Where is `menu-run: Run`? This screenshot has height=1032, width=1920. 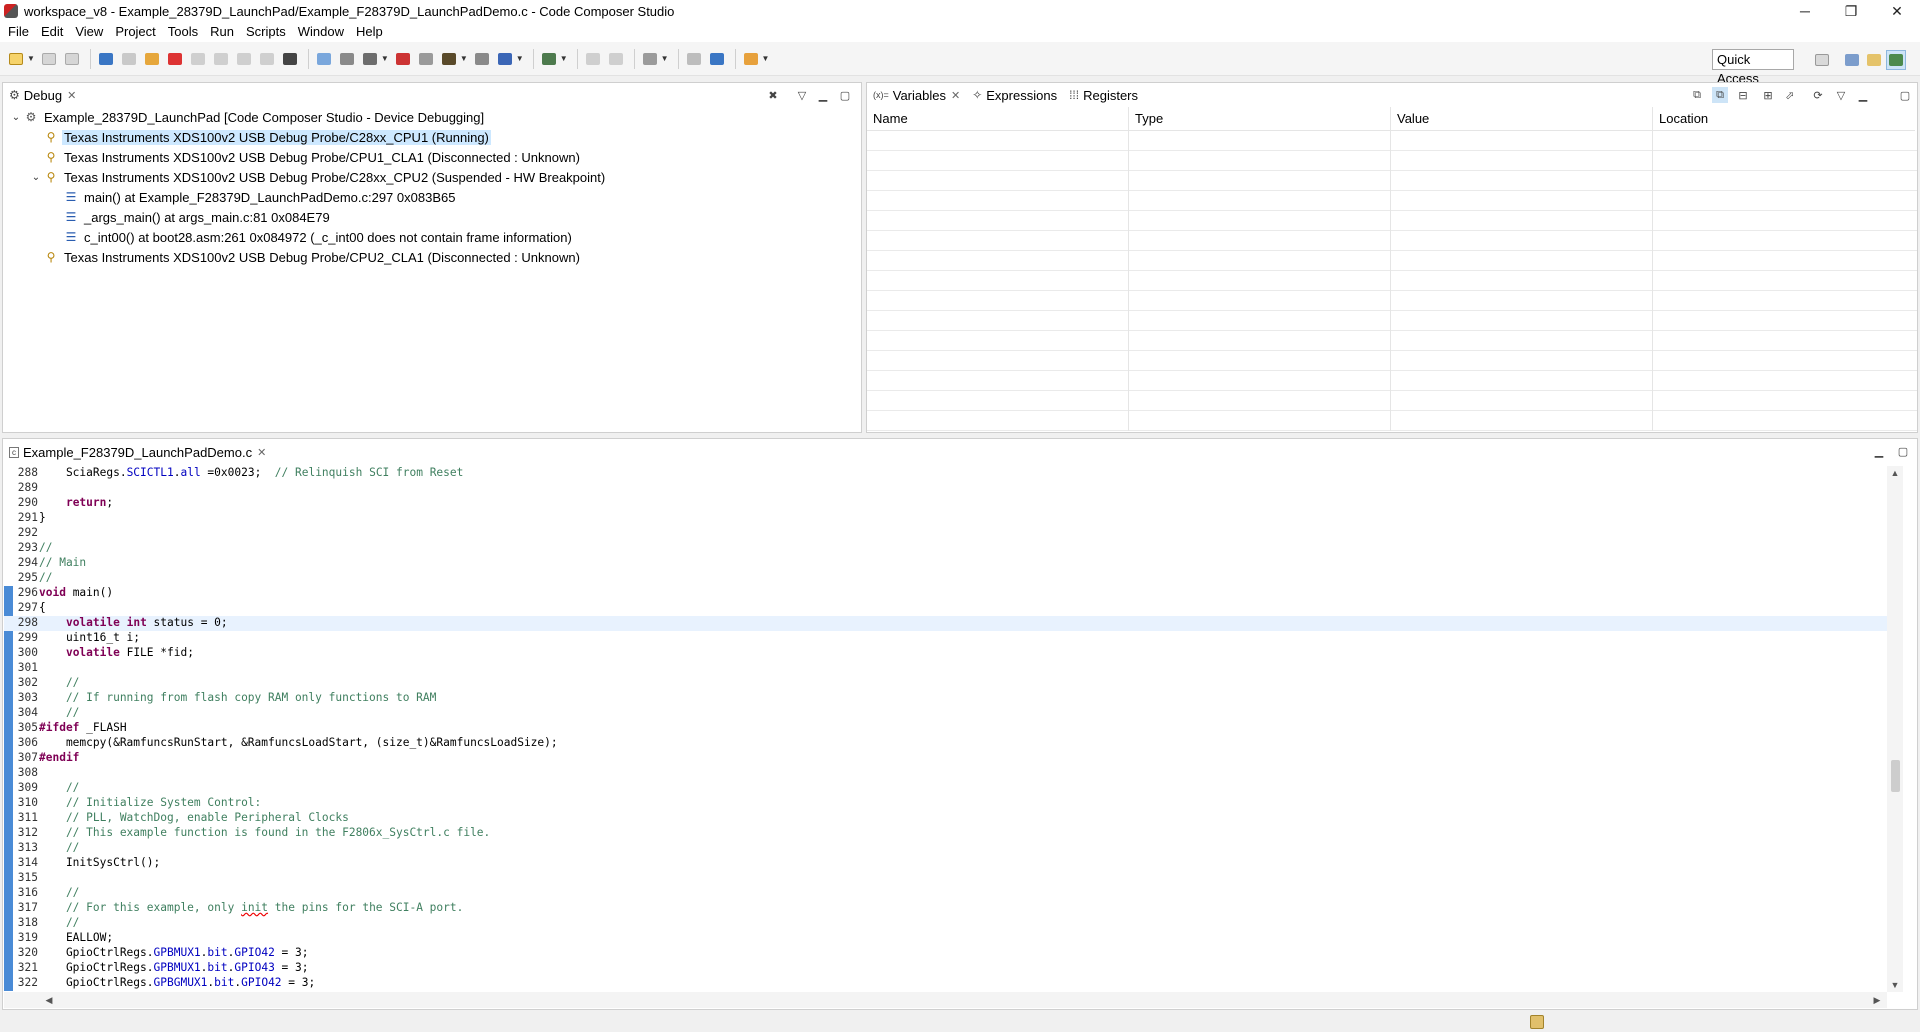 menu-run: Run is located at coordinates (222, 32).